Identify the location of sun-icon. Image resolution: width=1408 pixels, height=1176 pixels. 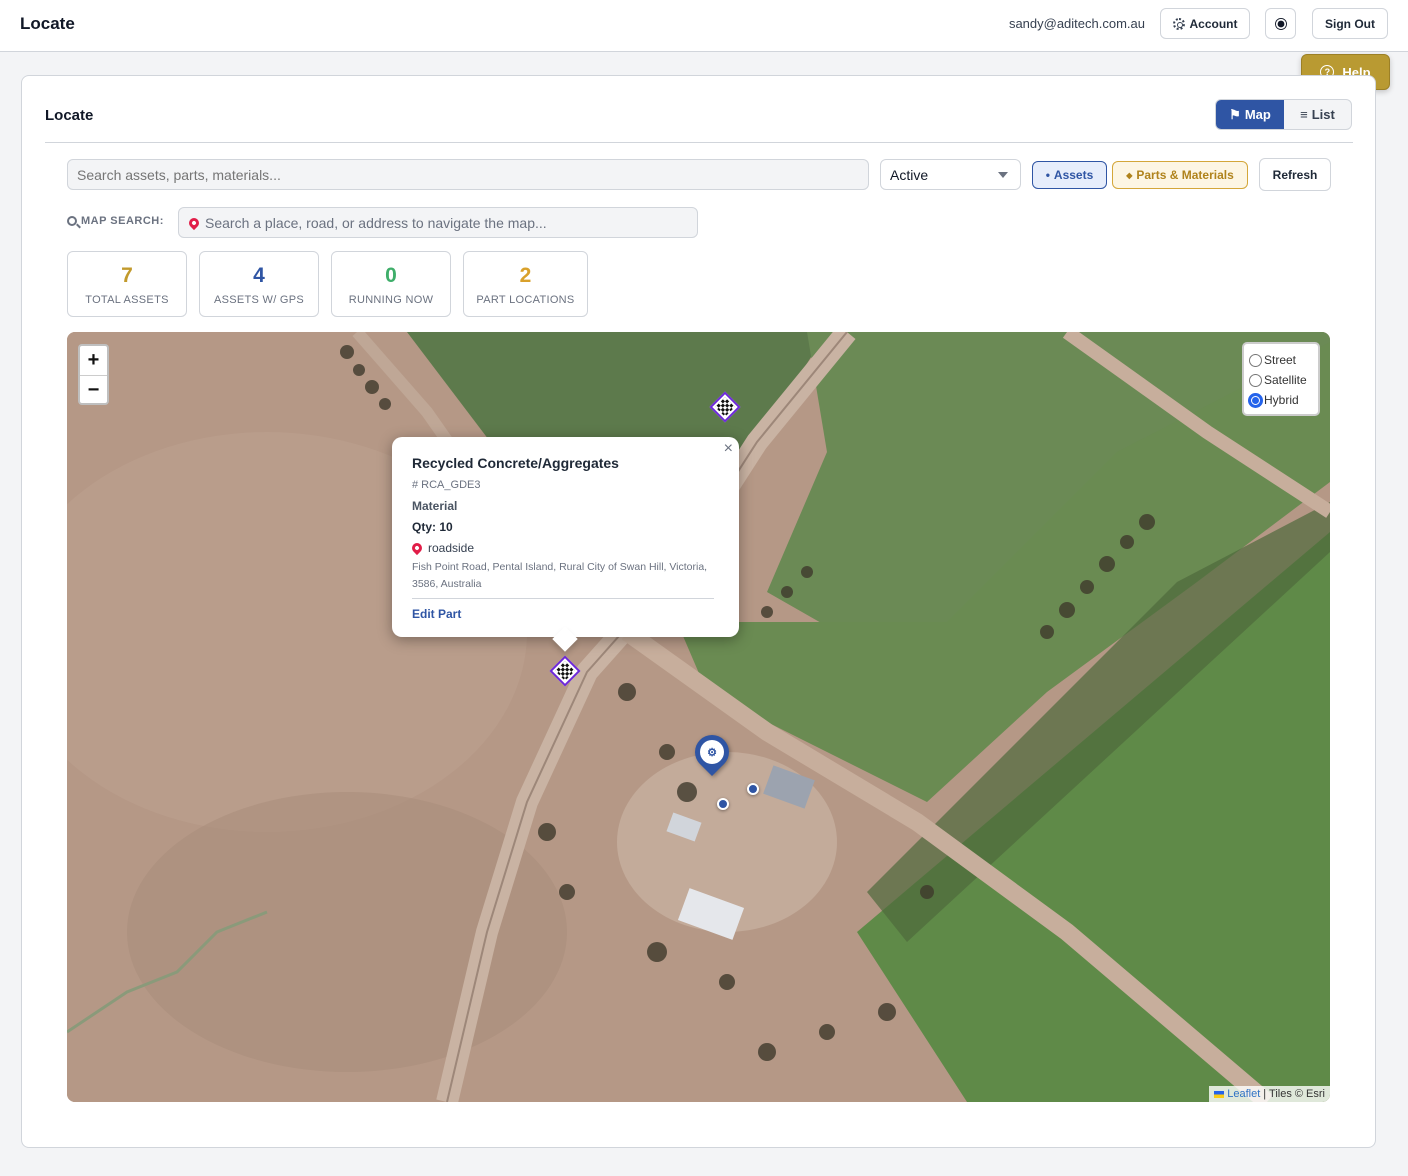
(1280, 23).